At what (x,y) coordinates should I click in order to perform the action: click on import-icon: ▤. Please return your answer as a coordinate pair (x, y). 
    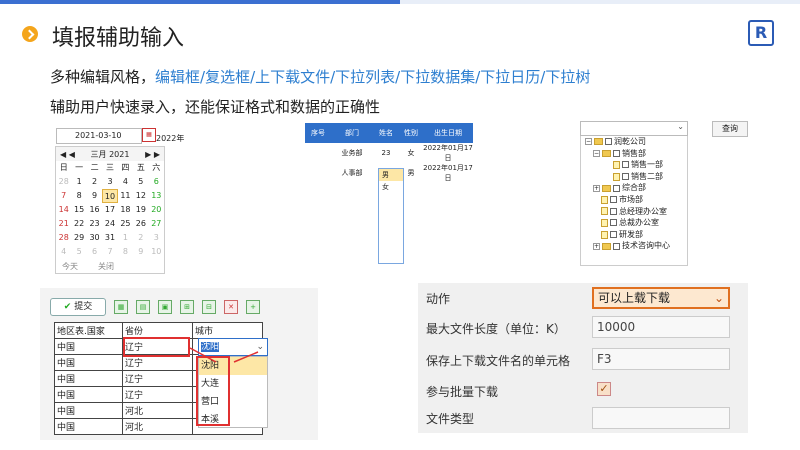
    Looking at the image, I should click on (143, 307).